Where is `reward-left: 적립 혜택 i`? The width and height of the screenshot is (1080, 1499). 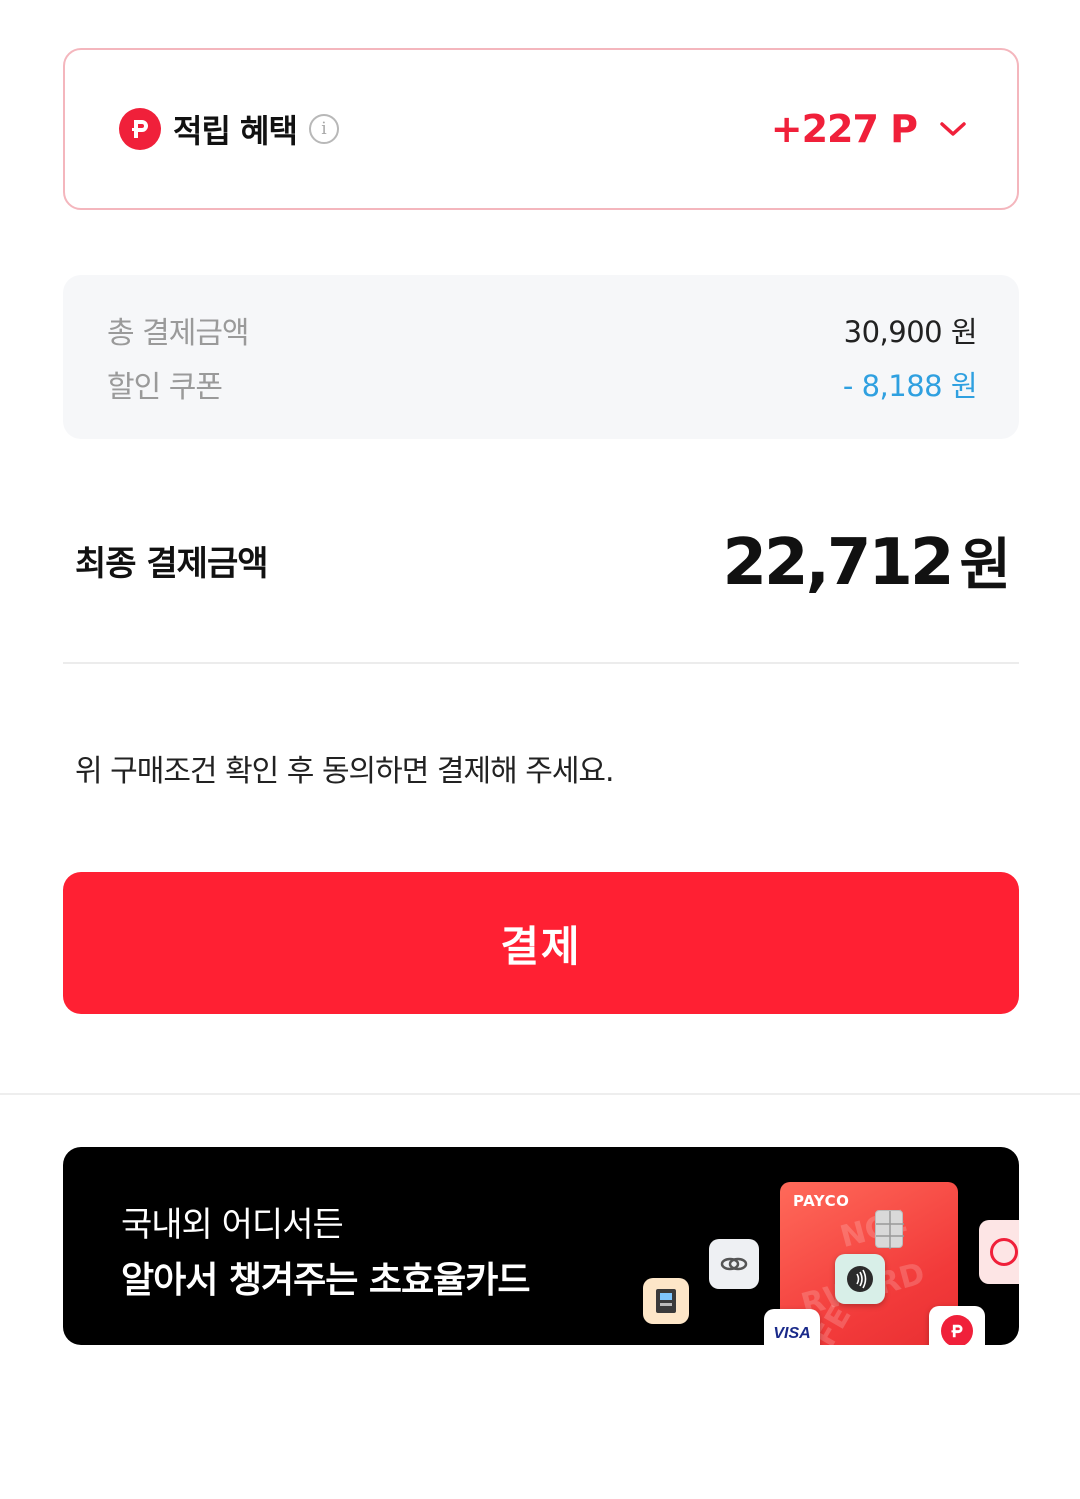 reward-left: 적립 혜택 i is located at coordinates (229, 129).